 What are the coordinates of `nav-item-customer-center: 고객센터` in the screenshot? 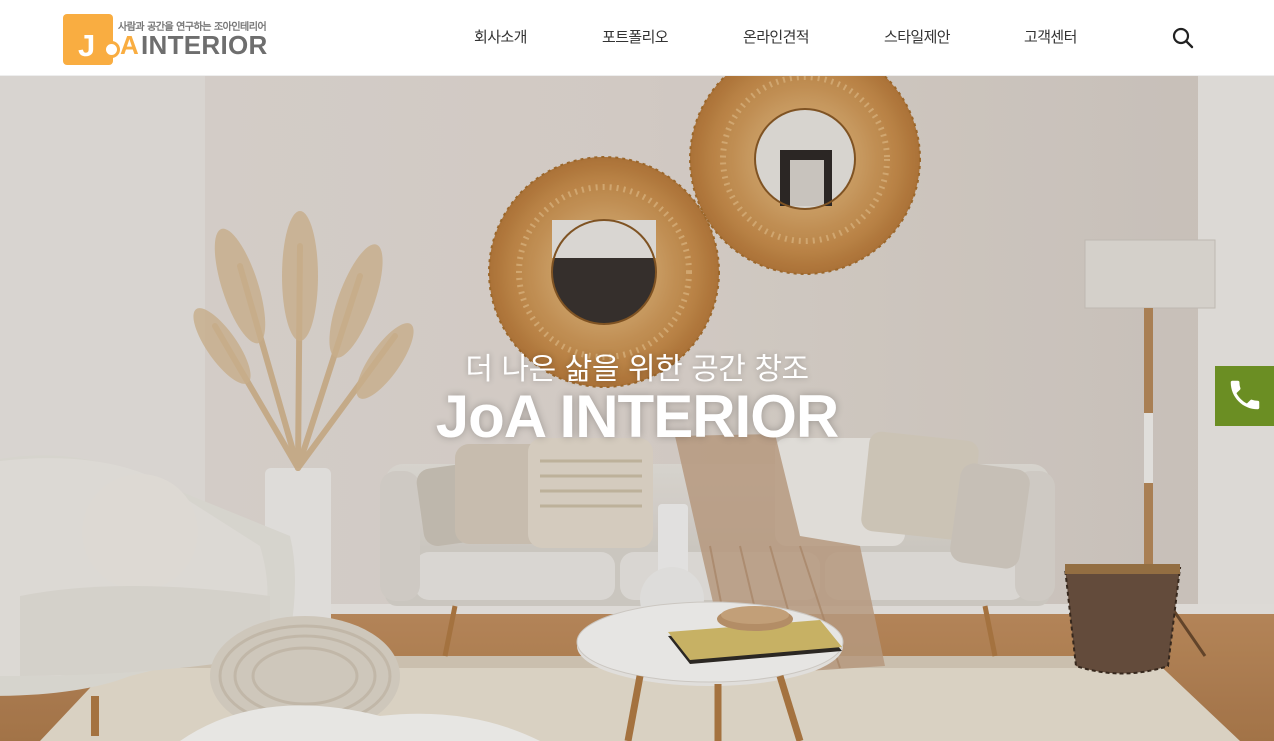 It's located at (1050, 36).